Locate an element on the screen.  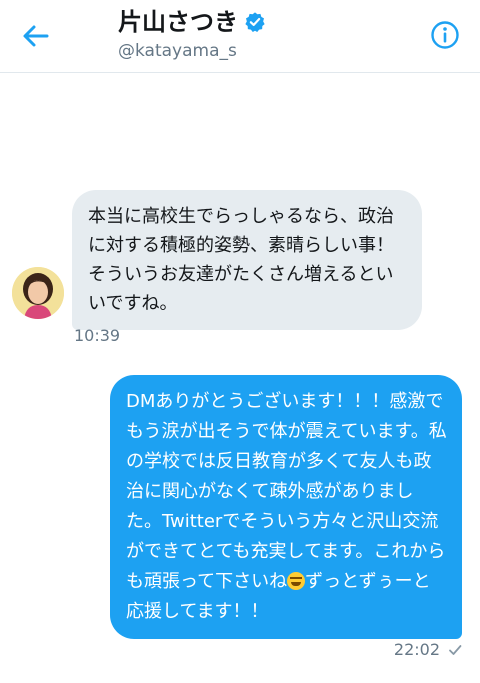
avatar is located at coordinates (38, 293).